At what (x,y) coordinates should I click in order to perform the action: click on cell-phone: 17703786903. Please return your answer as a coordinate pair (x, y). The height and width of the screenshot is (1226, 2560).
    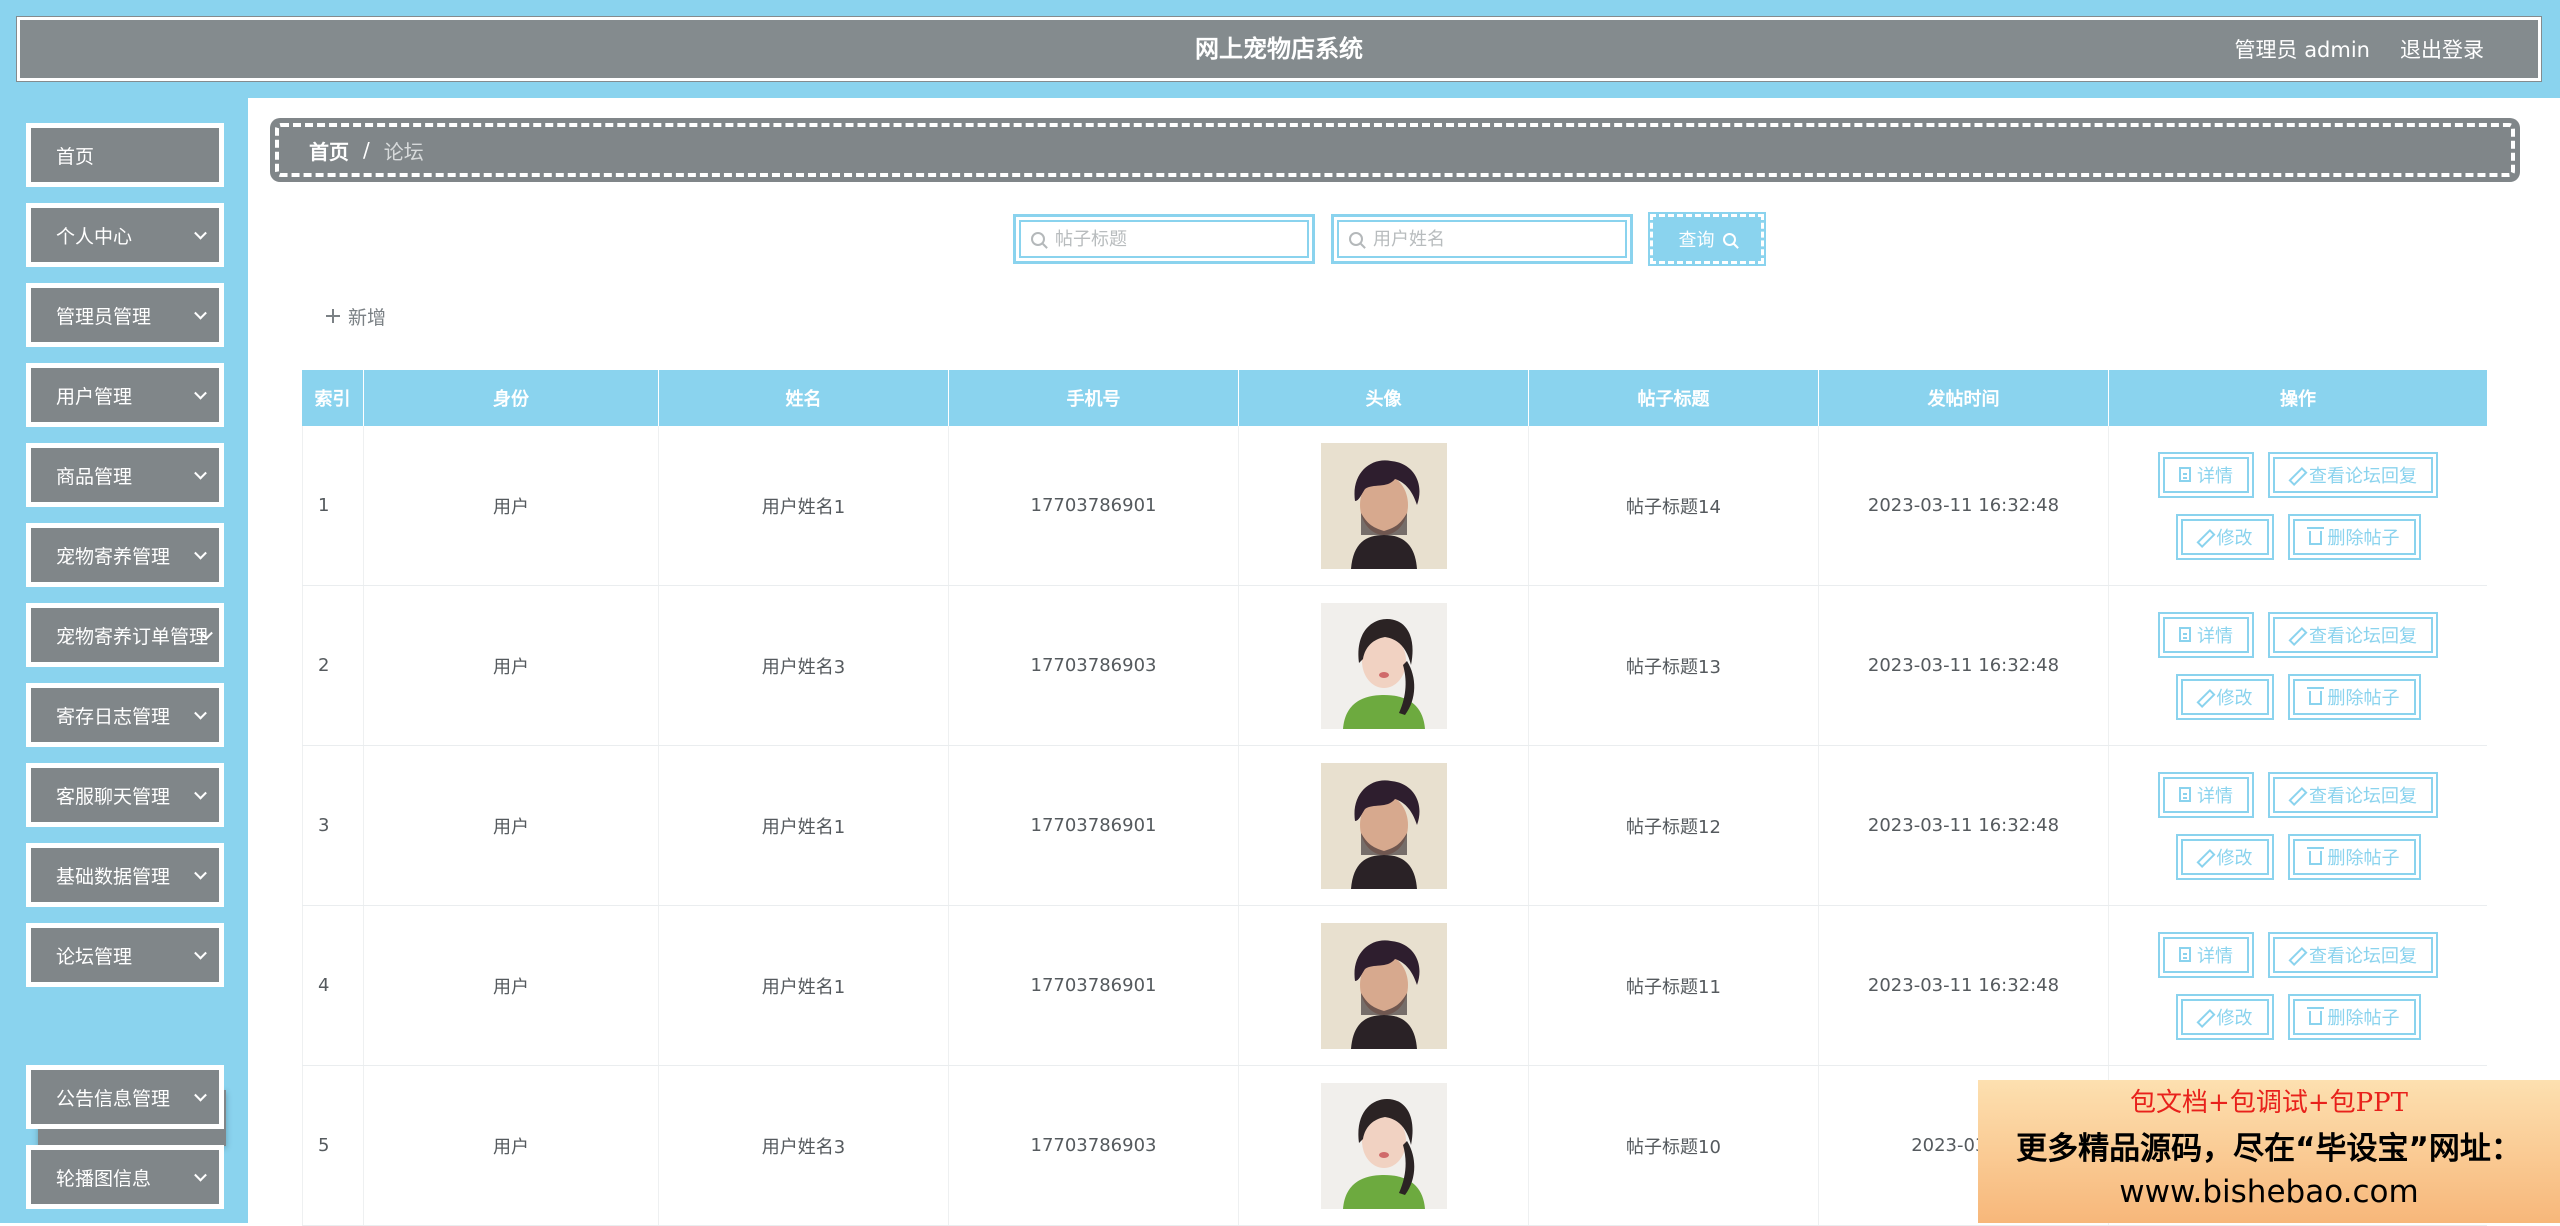
    Looking at the image, I should click on (1094, 665).